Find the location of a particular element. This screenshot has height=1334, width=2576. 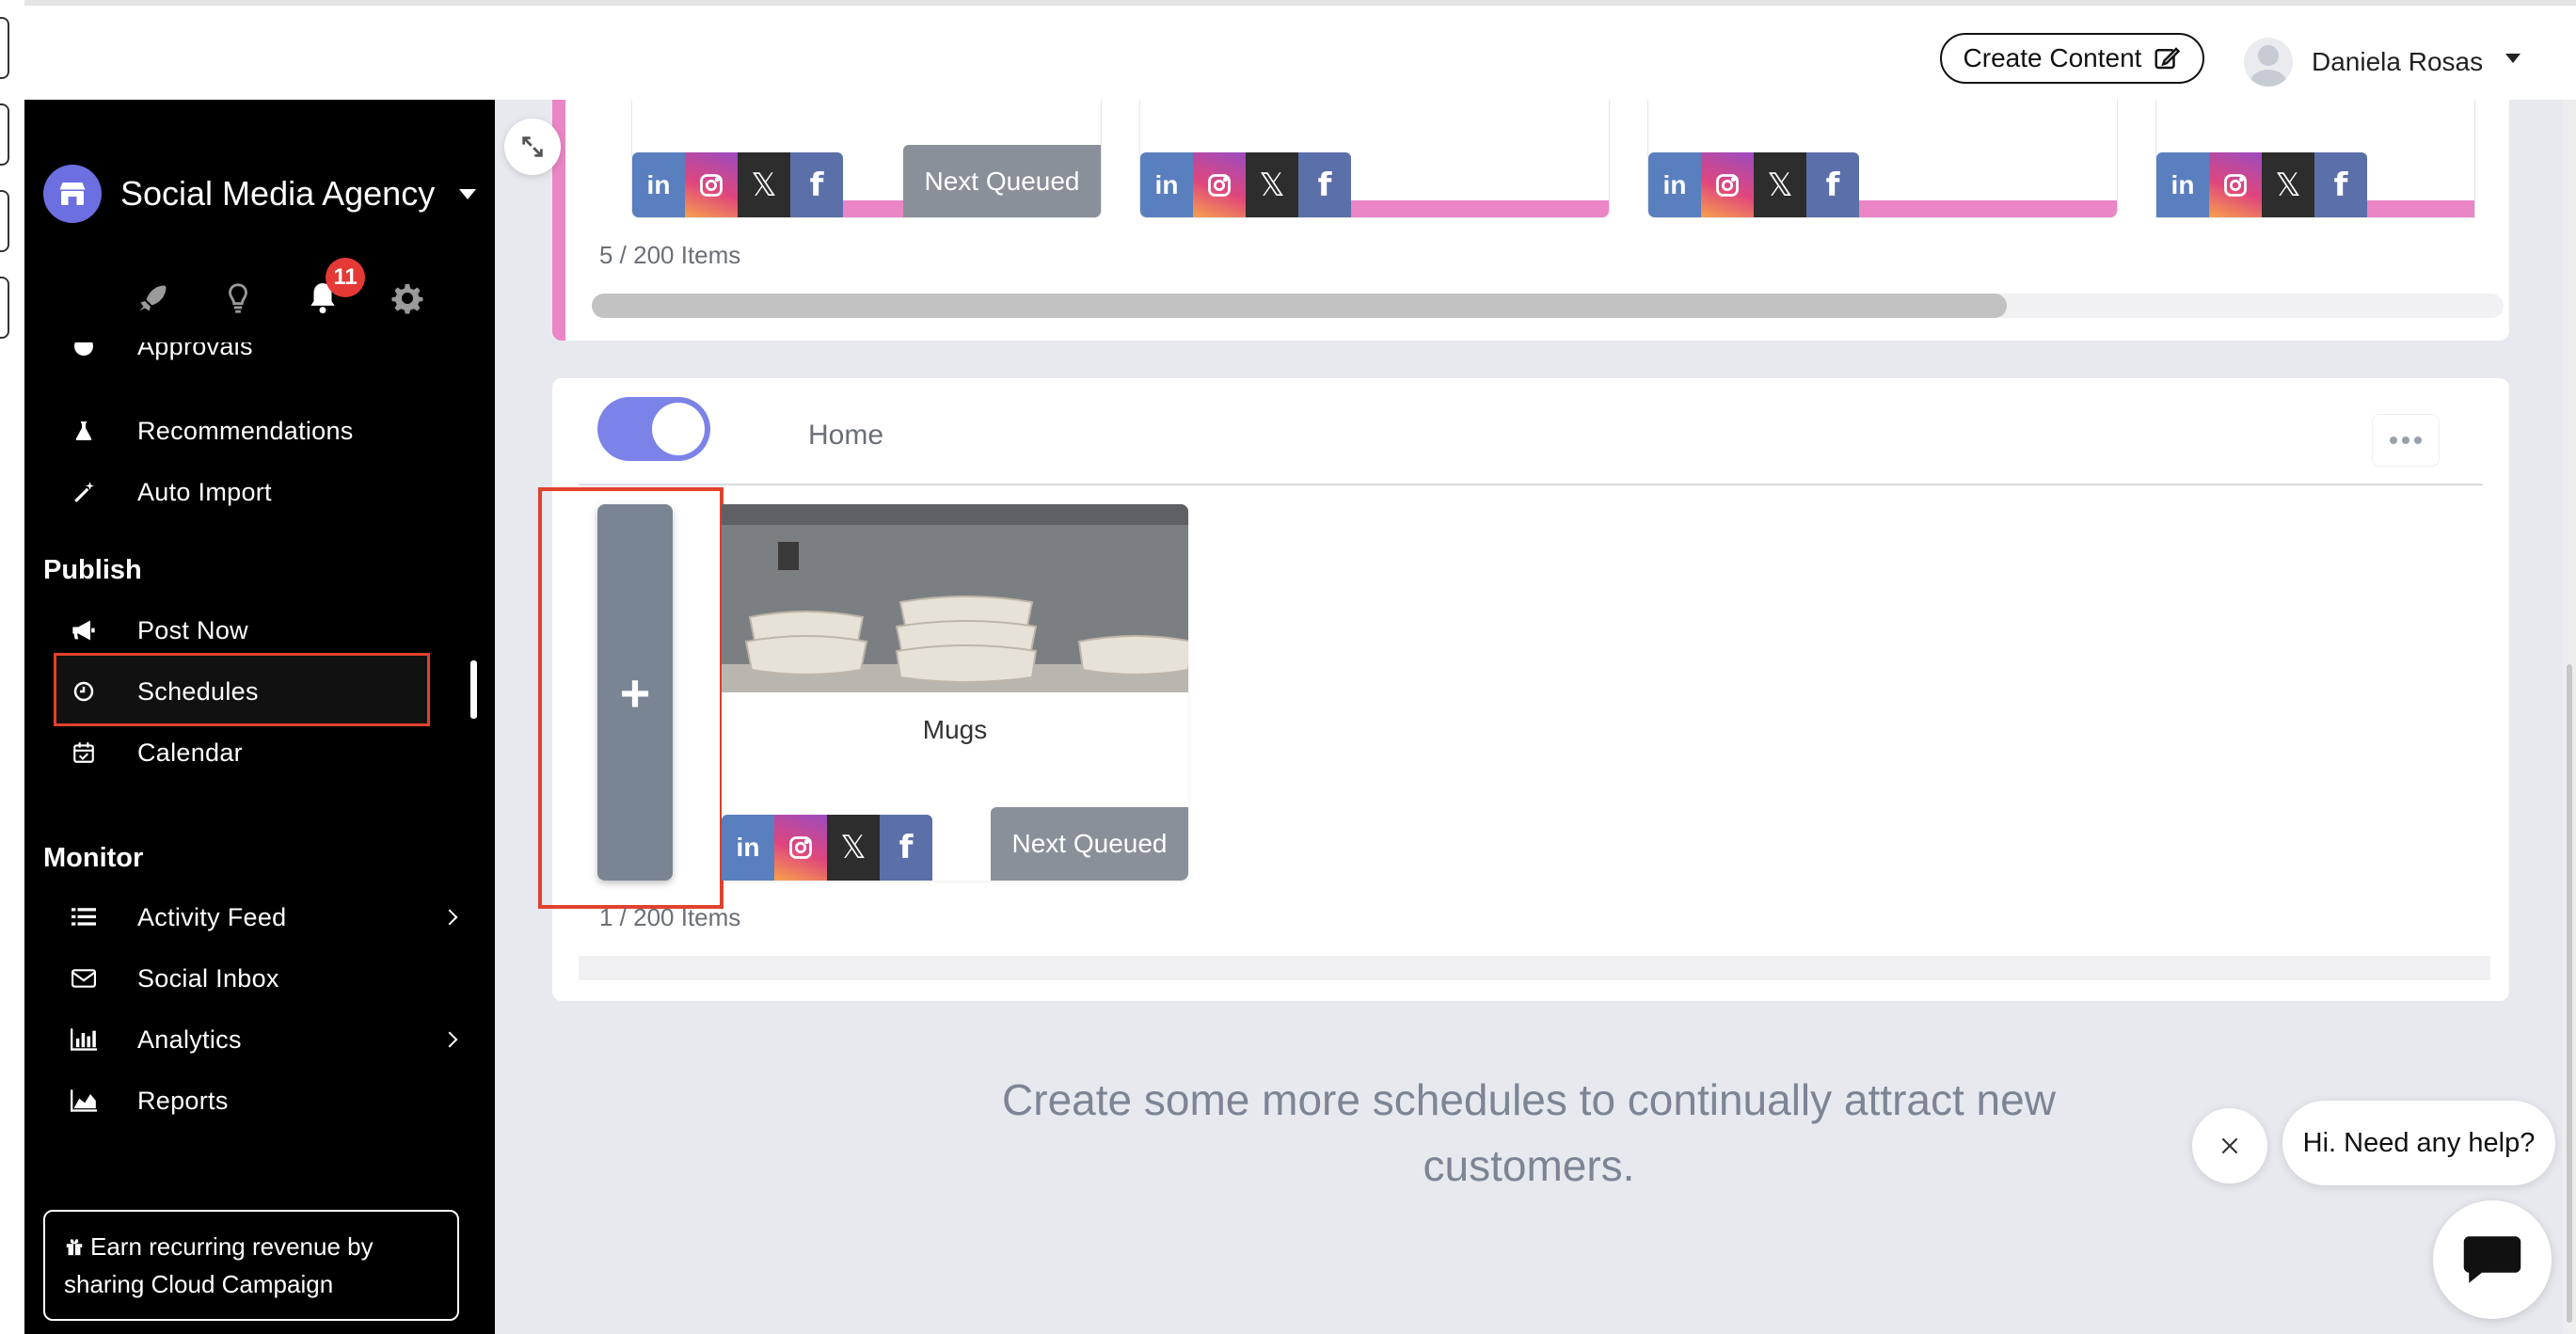

mugs-photo is located at coordinates (955, 598).